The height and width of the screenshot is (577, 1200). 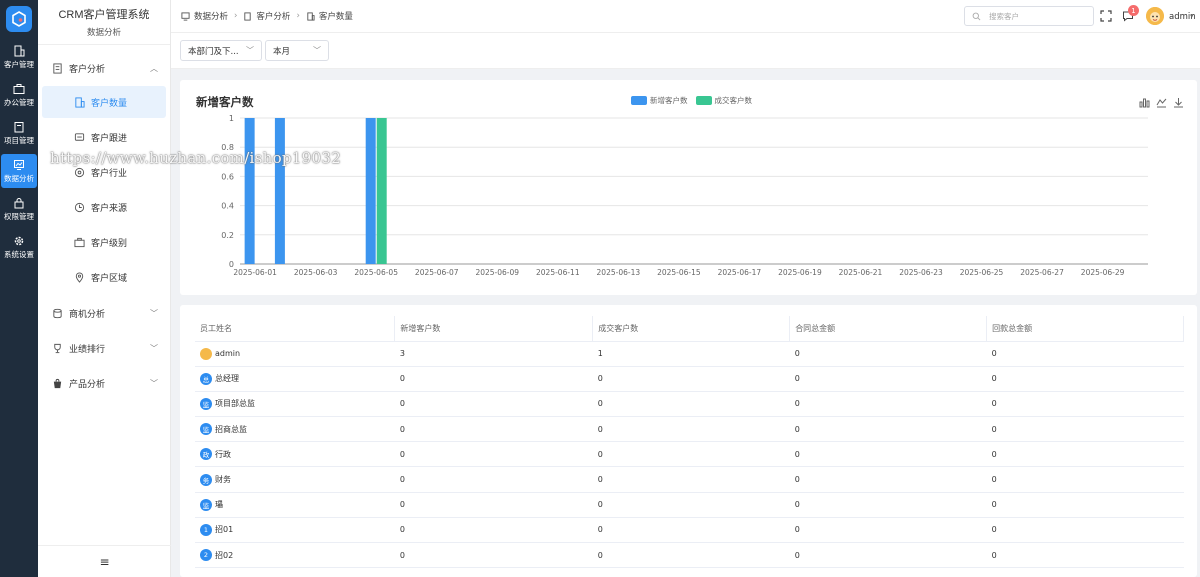 I want to click on x-tick-label: 2025-06-27, so click(x=1042, y=272).